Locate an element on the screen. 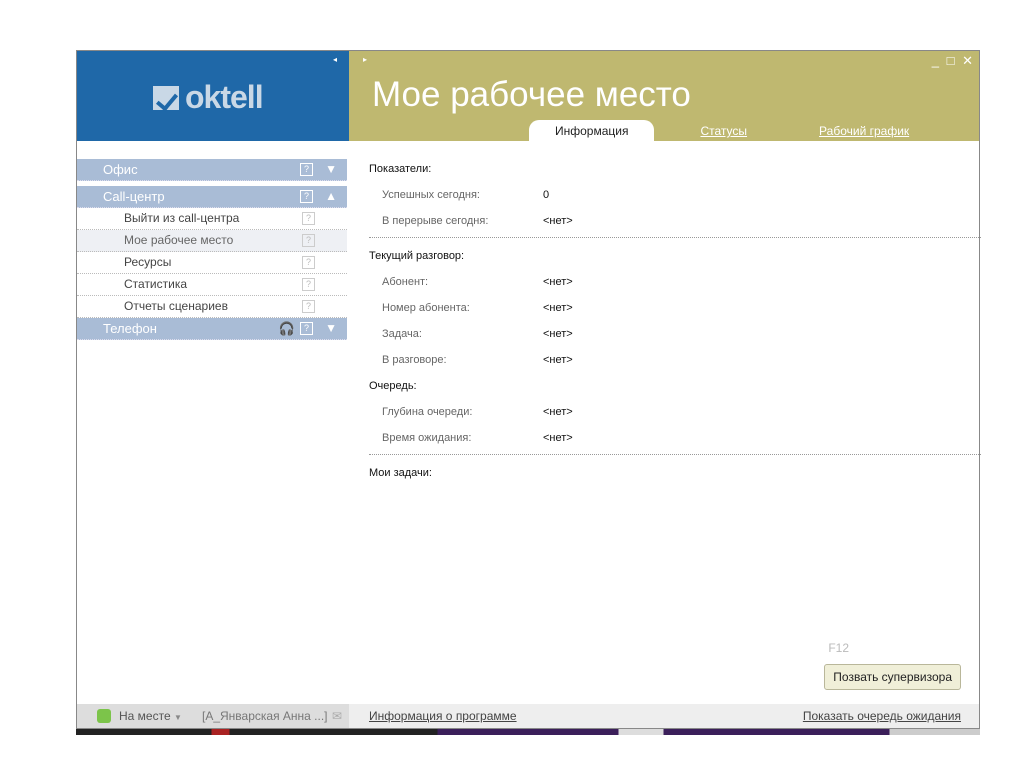 Image resolution: width=1024 pixels, height=767 pixels. sidebar-item-workplace: Мое рабочее место? is located at coordinates (212, 241).